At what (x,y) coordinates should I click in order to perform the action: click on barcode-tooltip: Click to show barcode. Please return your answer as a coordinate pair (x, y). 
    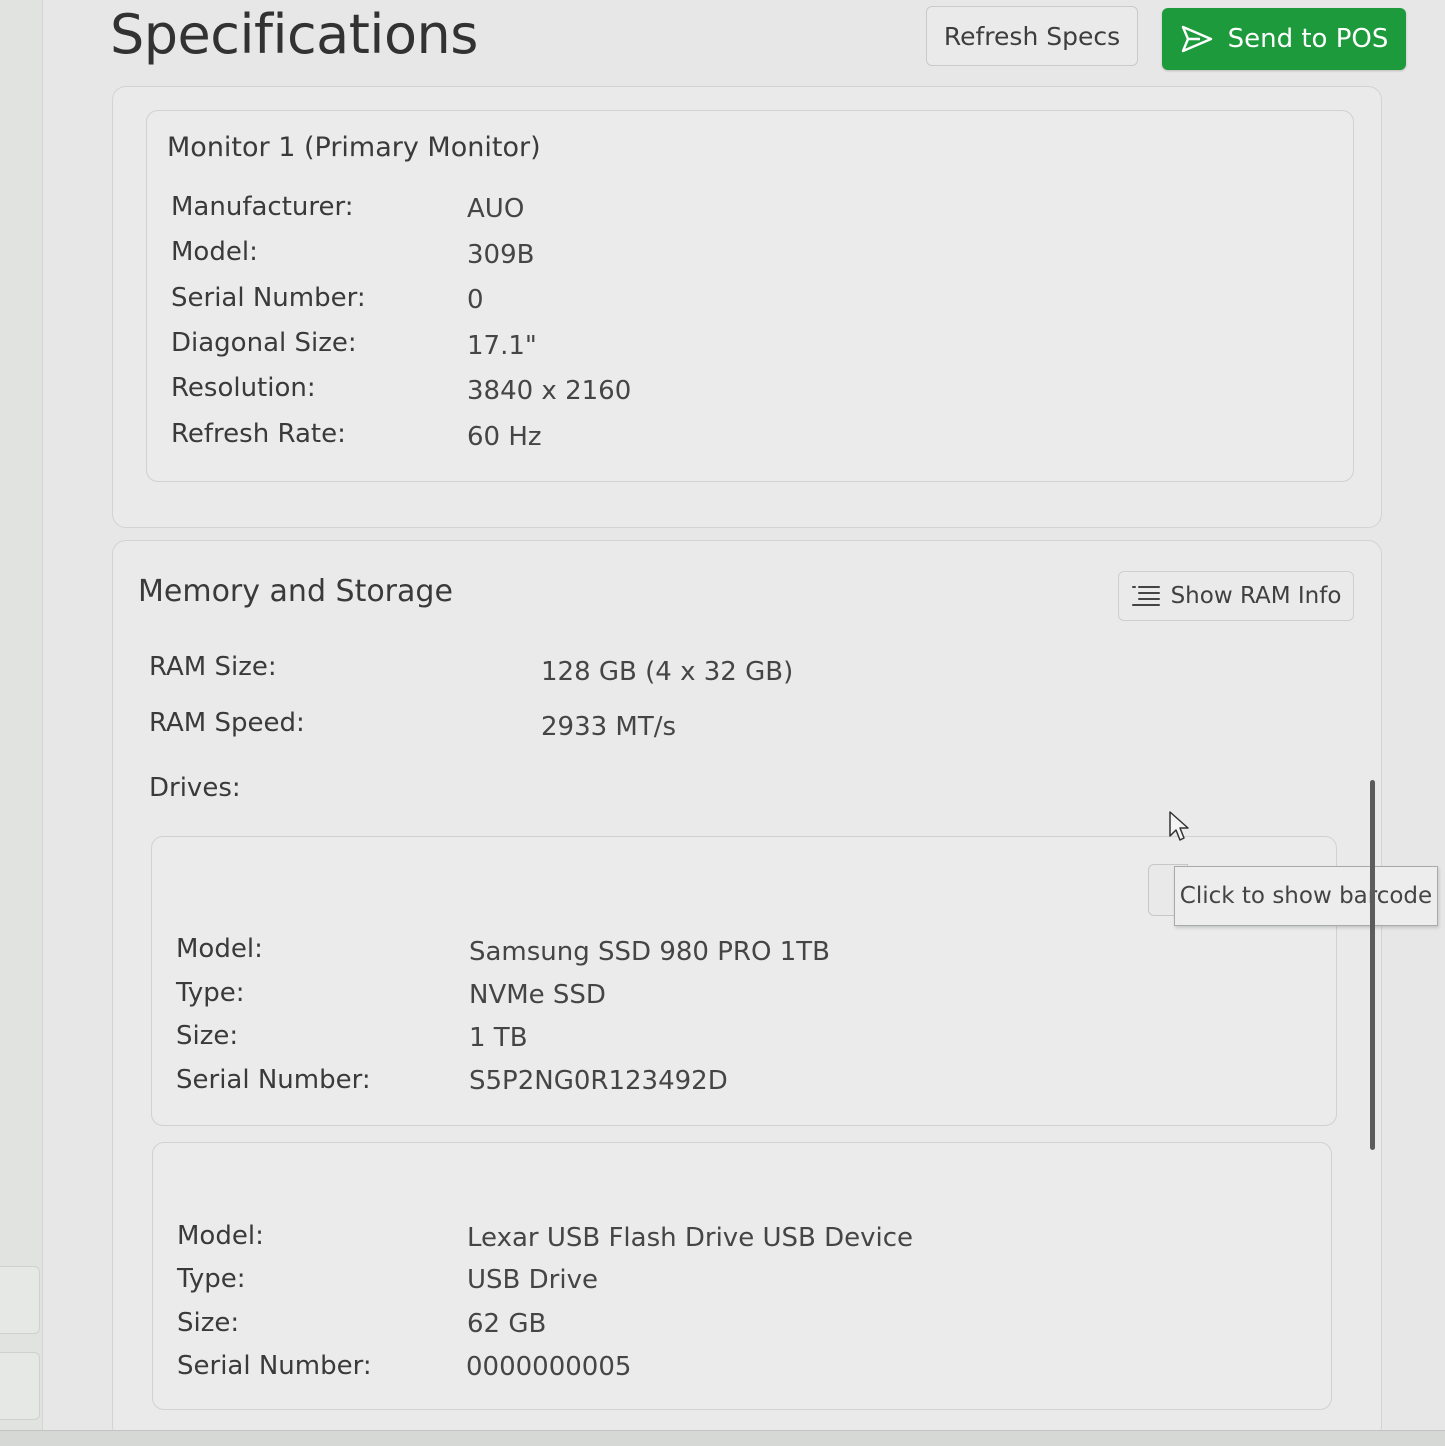
    Looking at the image, I should click on (1306, 896).